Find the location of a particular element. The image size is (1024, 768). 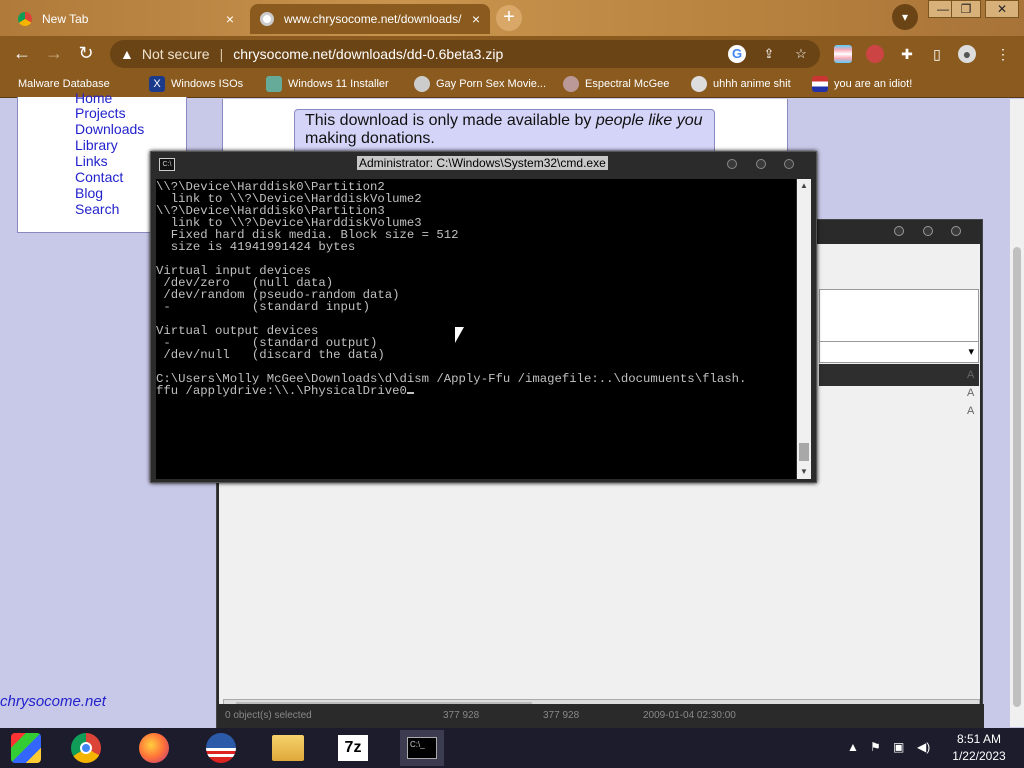

folder-icon is located at coordinates (288, 748).